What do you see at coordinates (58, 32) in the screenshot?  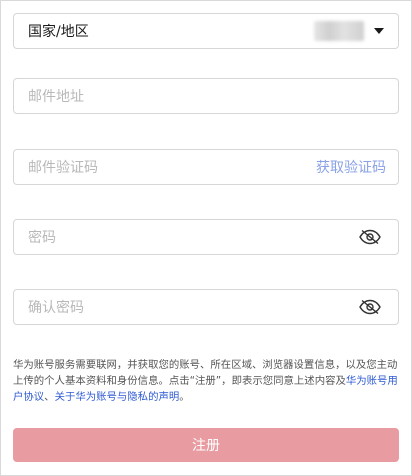 I see `country-label: 国家/地区` at bounding box center [58, 32].